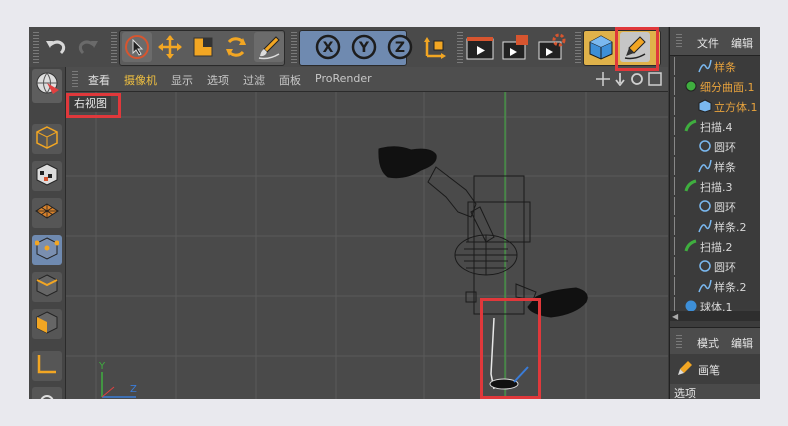 This screenshot has height=426, width=788. I want to click on tweak-icon, so click(47, 393).